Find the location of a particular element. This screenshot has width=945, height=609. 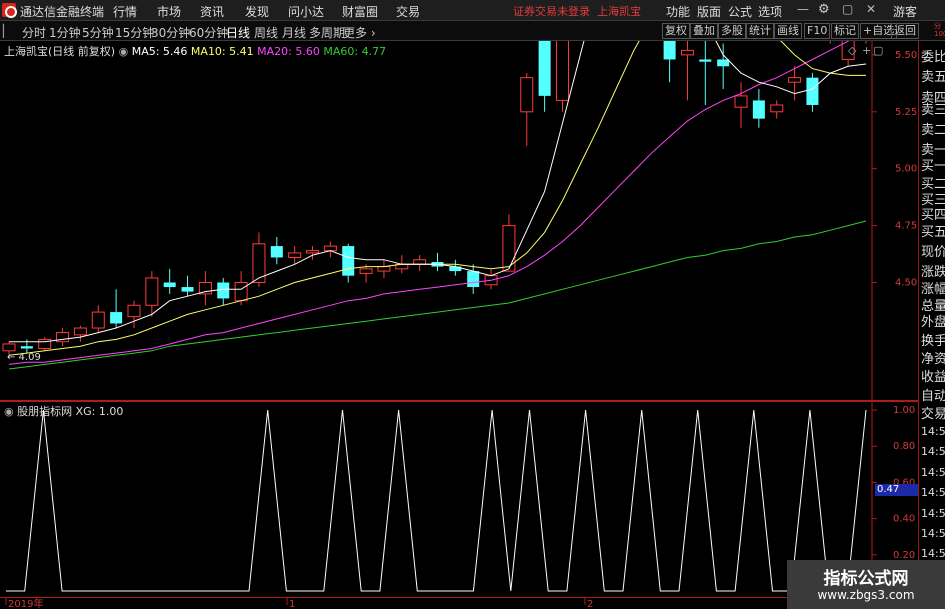

ma60-label: MA60: 4.77 is located at coordinates (355, 51).